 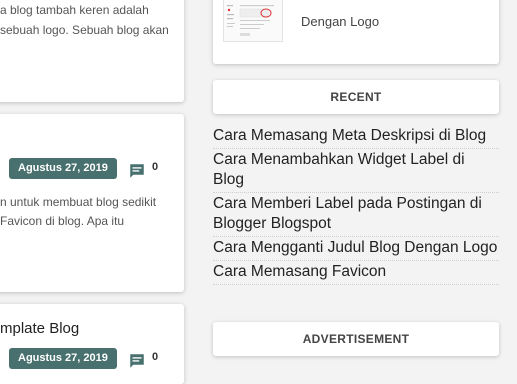 What do you see at coordinates (340, 21) in the screenshot?
I see `featured-post-title: Dengan Logo` at bounding box center [340, 21].